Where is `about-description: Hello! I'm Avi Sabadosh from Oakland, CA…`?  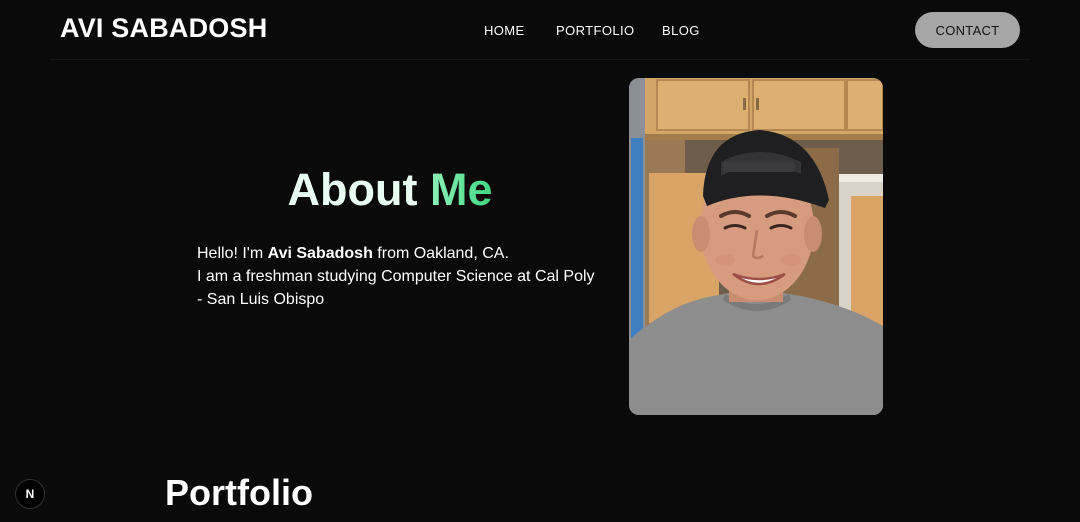
about-description: Hello! I'm Avi Sabadosh from Oakland, CA… is located at coordinates (397, 276).